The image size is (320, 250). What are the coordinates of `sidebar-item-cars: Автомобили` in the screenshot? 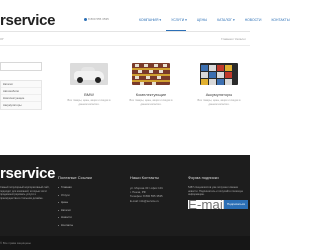 It's located at (21, 91).